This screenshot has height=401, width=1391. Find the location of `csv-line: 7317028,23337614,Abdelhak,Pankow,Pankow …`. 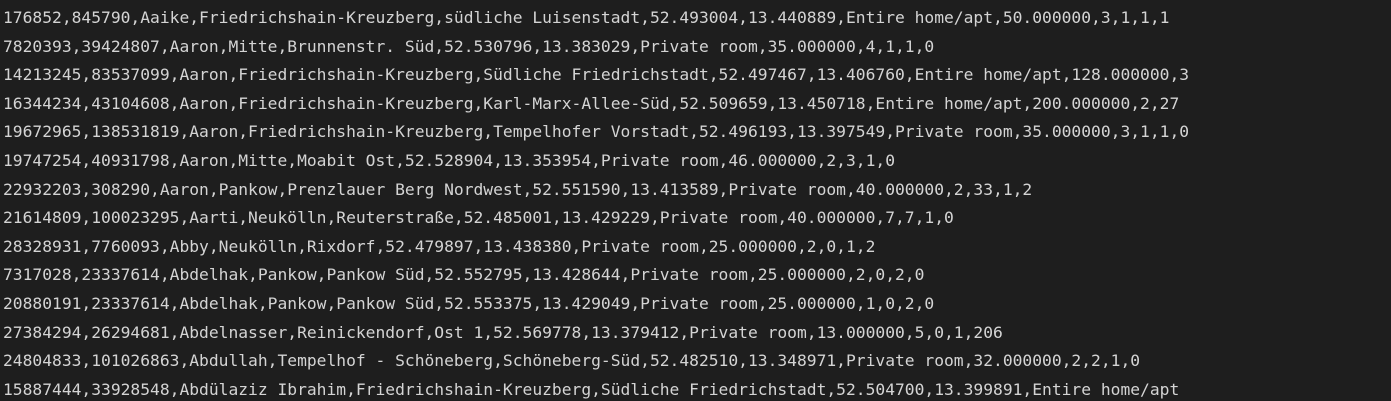

csv-line: 7317028,23337614,Abdelhak,Pankow,Pankow … is located at coordinates (596, 275).